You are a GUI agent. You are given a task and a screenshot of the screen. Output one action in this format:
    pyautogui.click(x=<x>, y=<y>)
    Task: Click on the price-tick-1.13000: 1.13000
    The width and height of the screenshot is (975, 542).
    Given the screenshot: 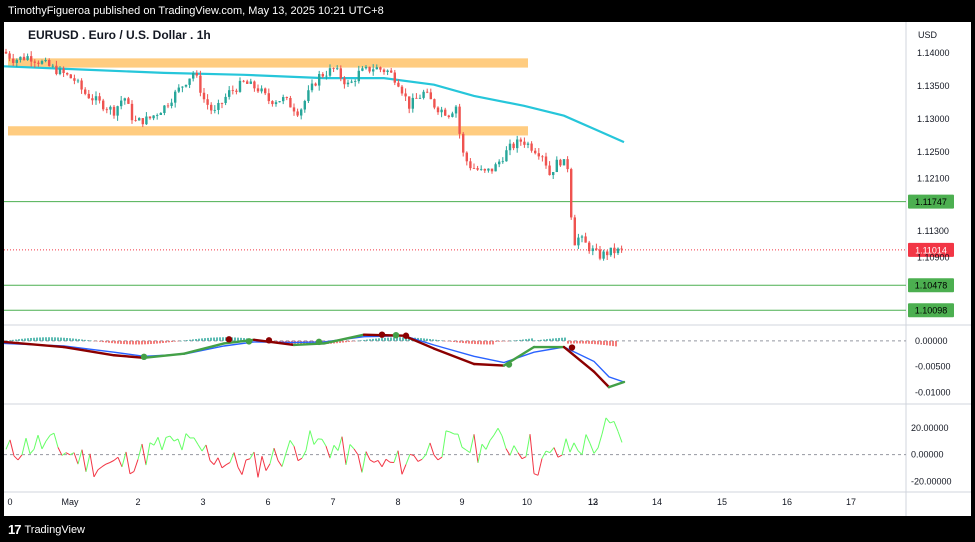 What is the action you would take?
    pyautogui.click(x=933, y=119)
    